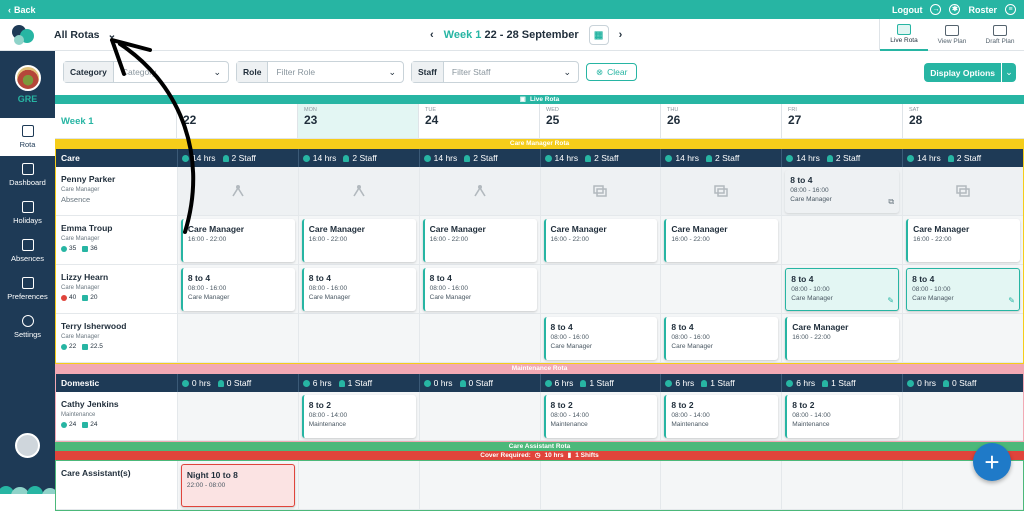  Describe the element at coordinates (116, 191) in the screenshot. I see `staff-info: Penny Parker Care Manager Absence` at that location.